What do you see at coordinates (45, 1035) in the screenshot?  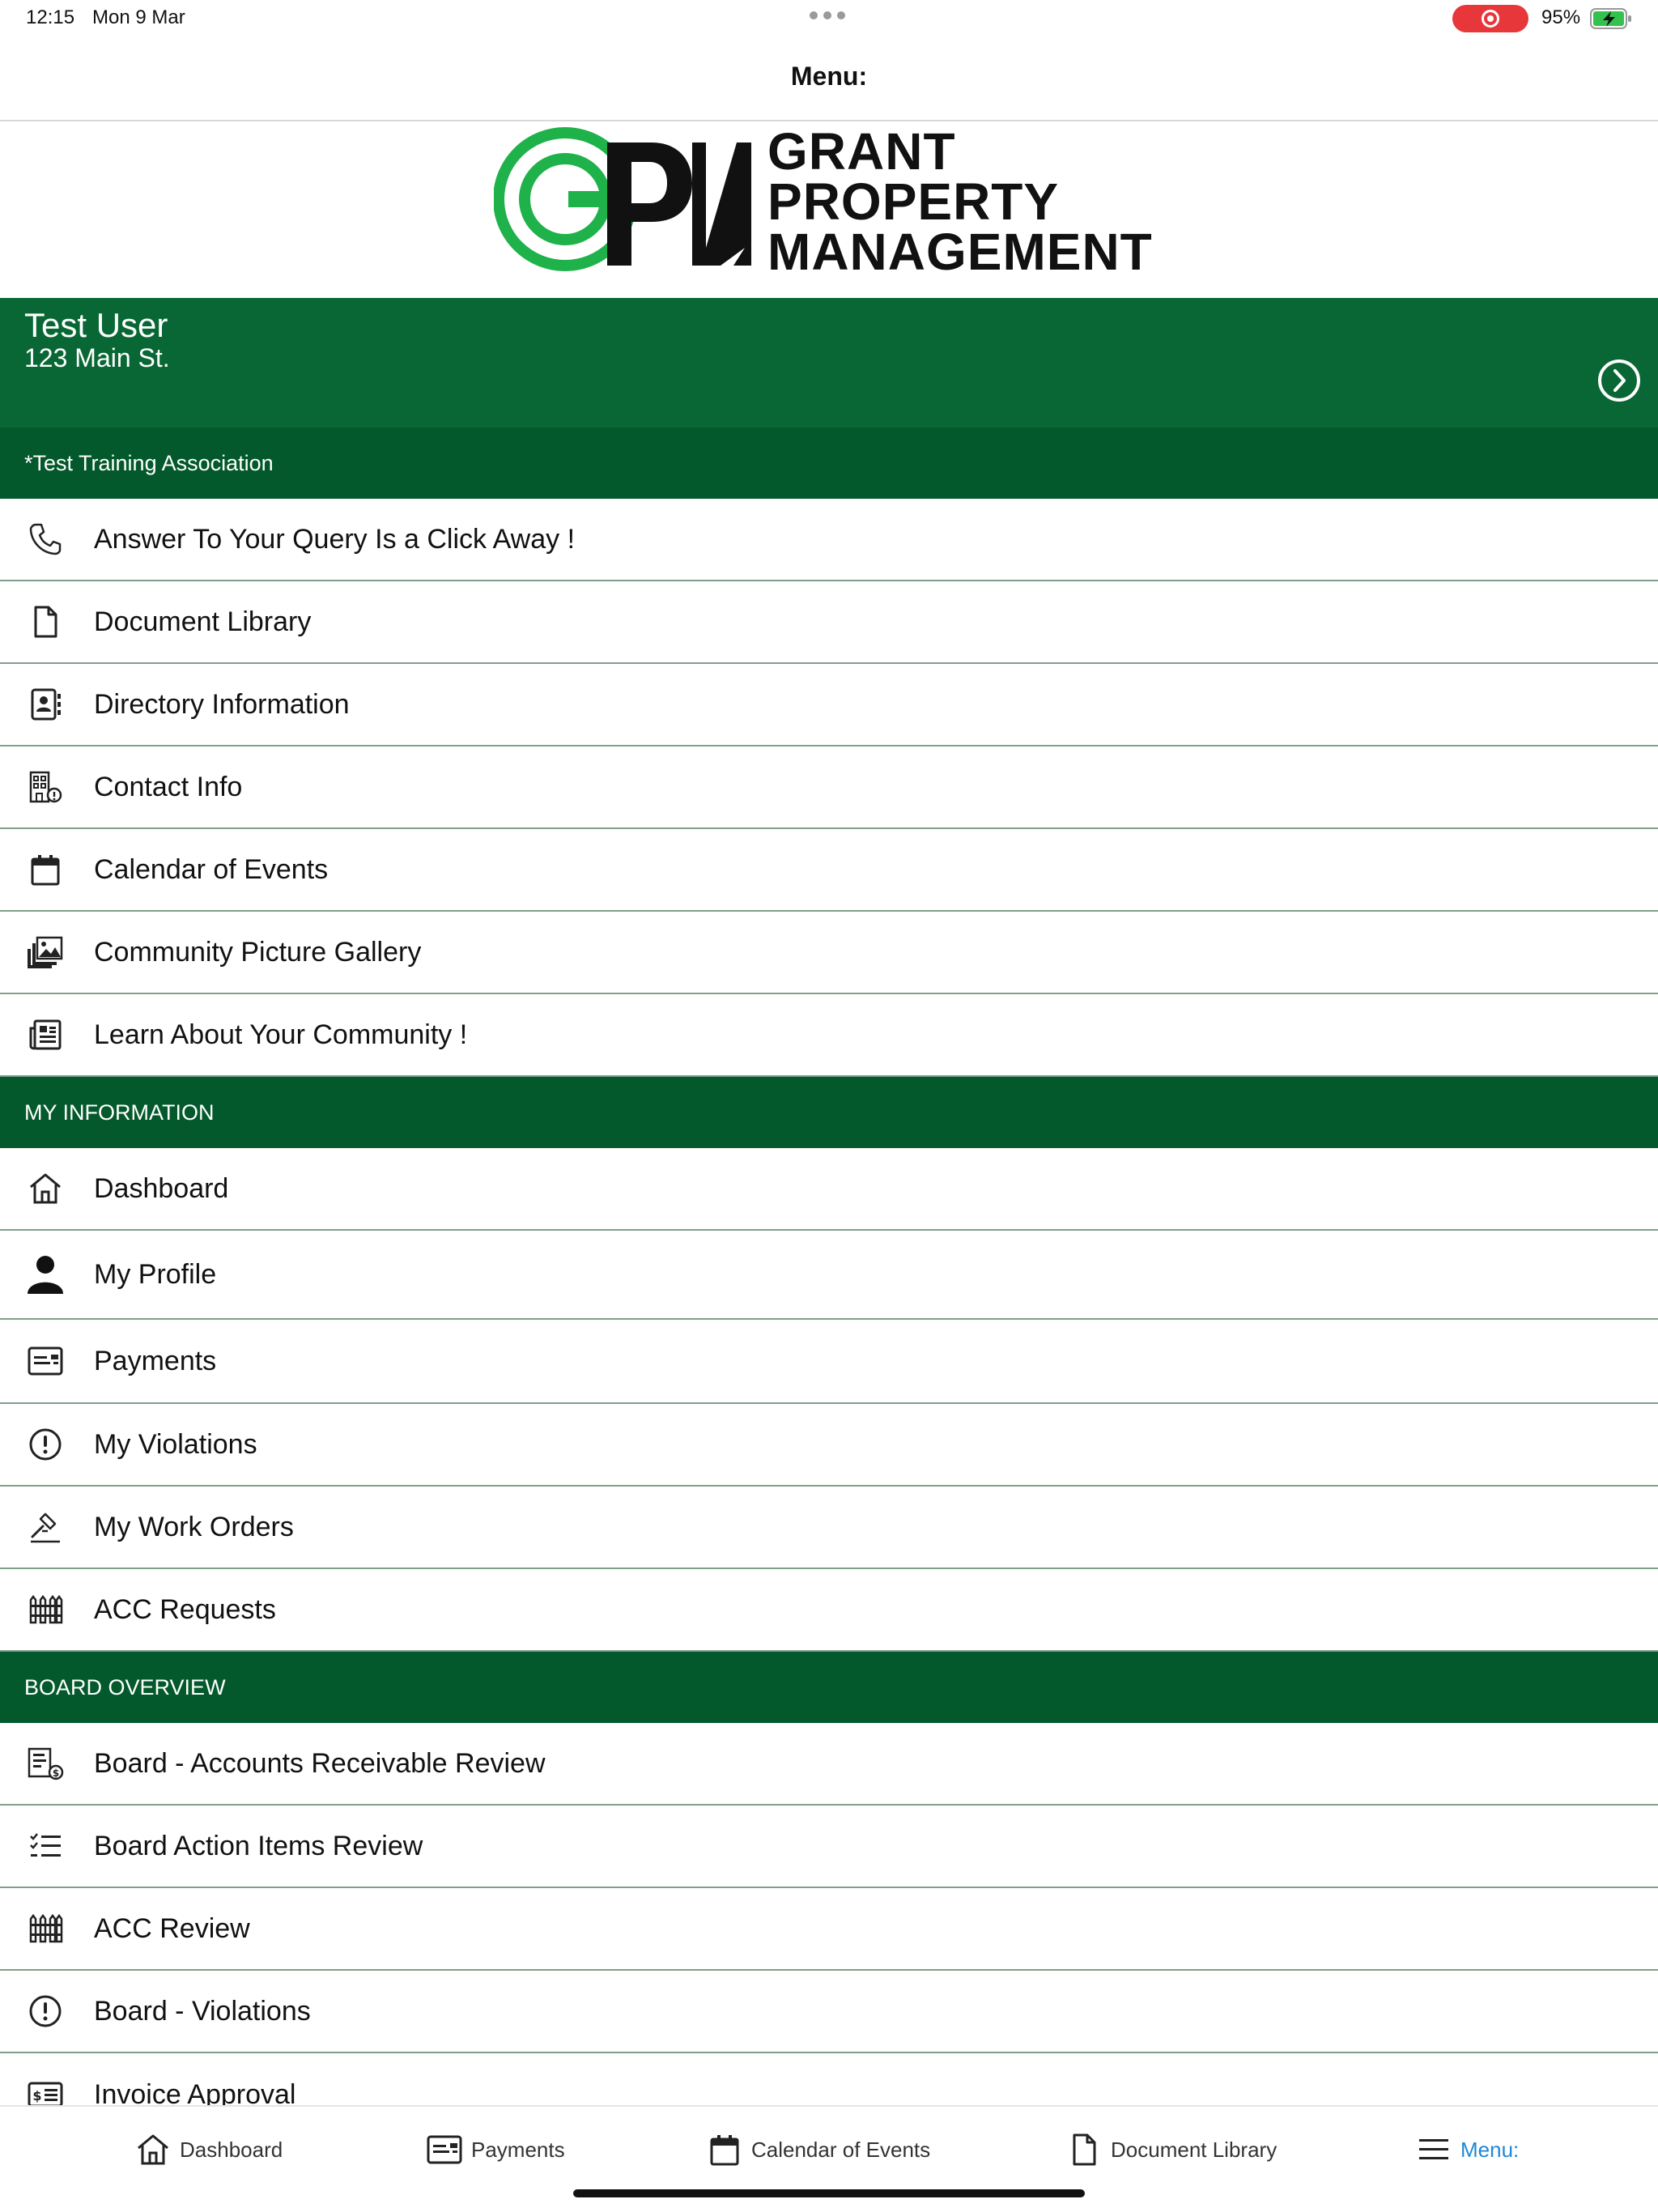 I see `newspaper-icon` at bounding box center [45, 1035].